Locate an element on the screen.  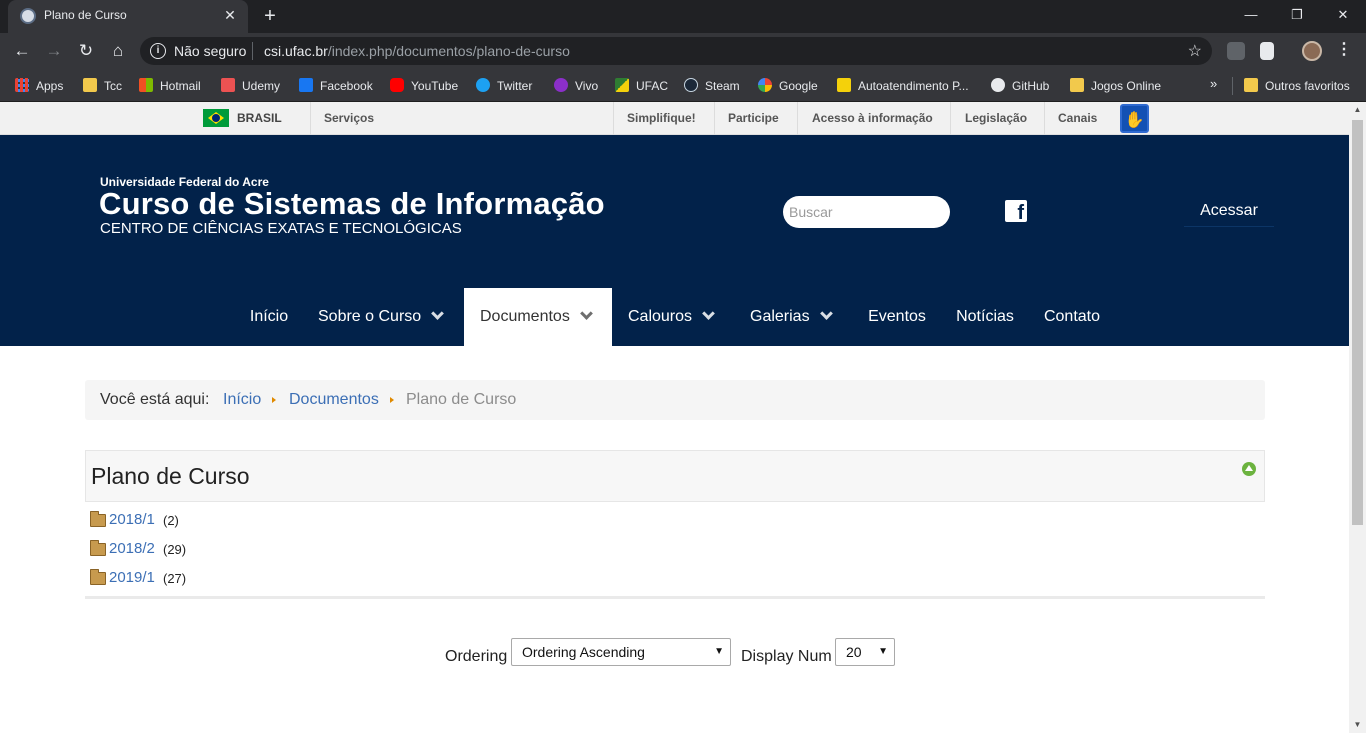
menu-item-galerias: Galerias is located at coordinates (795, 317).